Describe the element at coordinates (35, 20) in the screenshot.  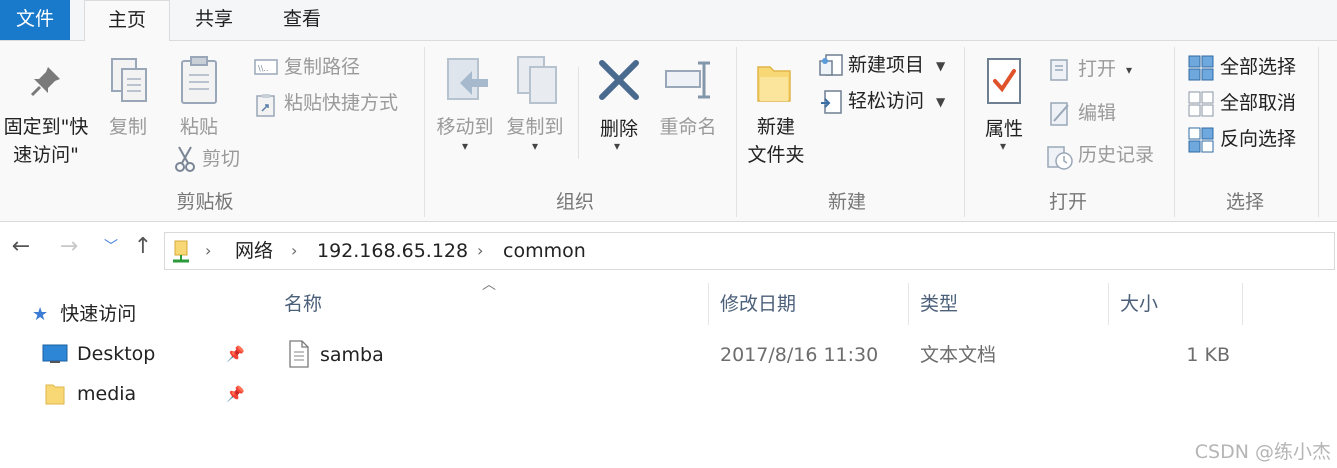
I see `tab-file: 文件` at that location.